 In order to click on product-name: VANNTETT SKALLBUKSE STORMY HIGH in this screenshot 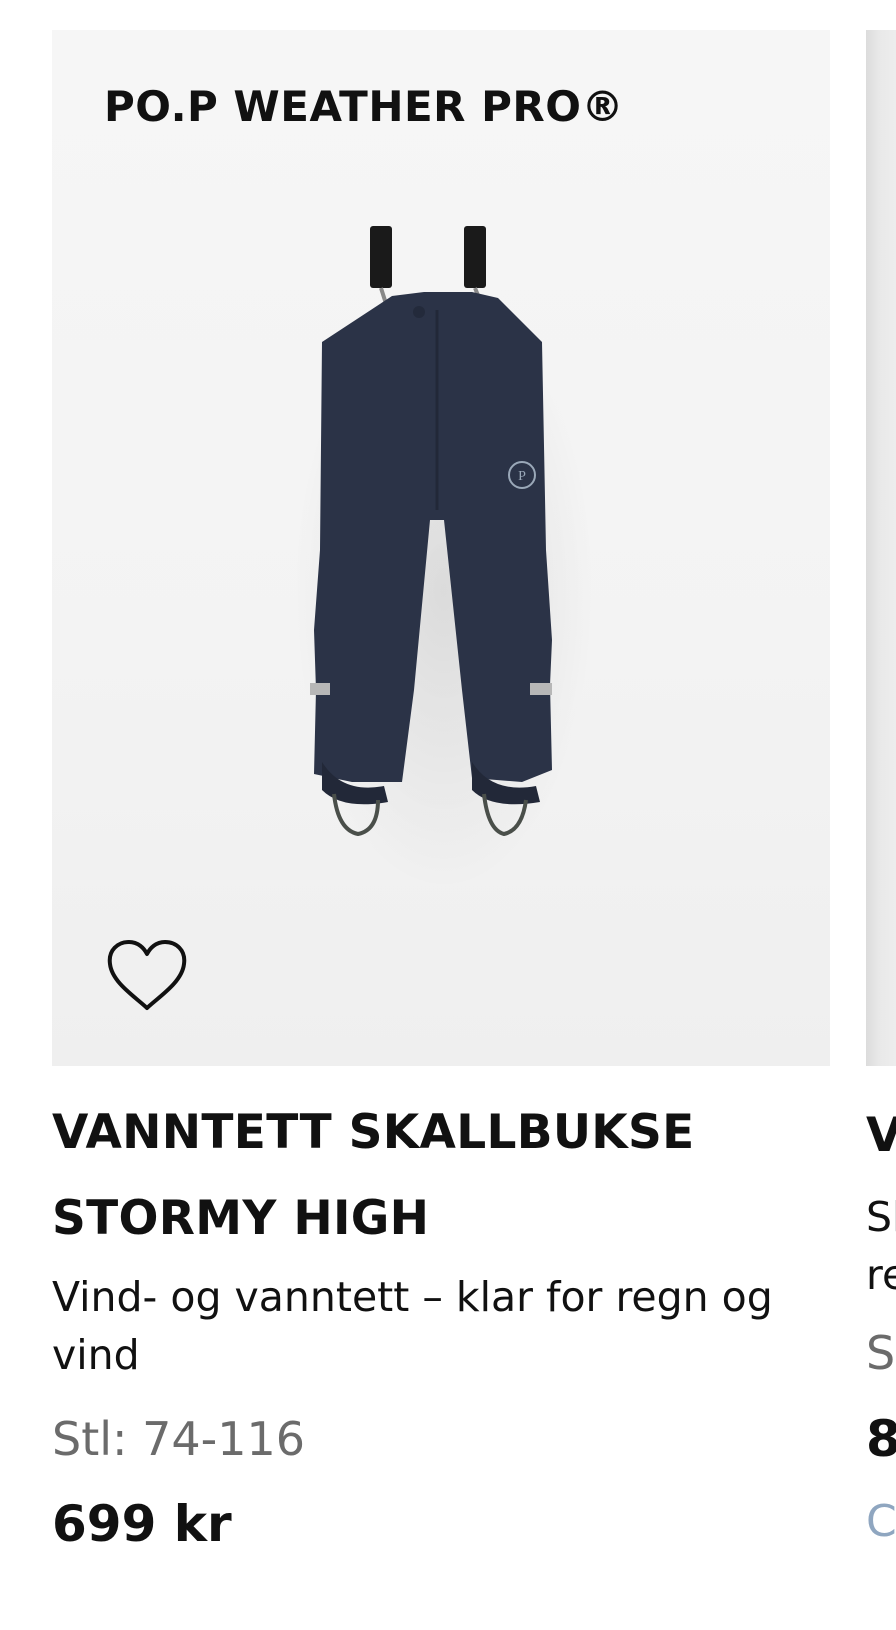, I will do `click(441, 1176)`.